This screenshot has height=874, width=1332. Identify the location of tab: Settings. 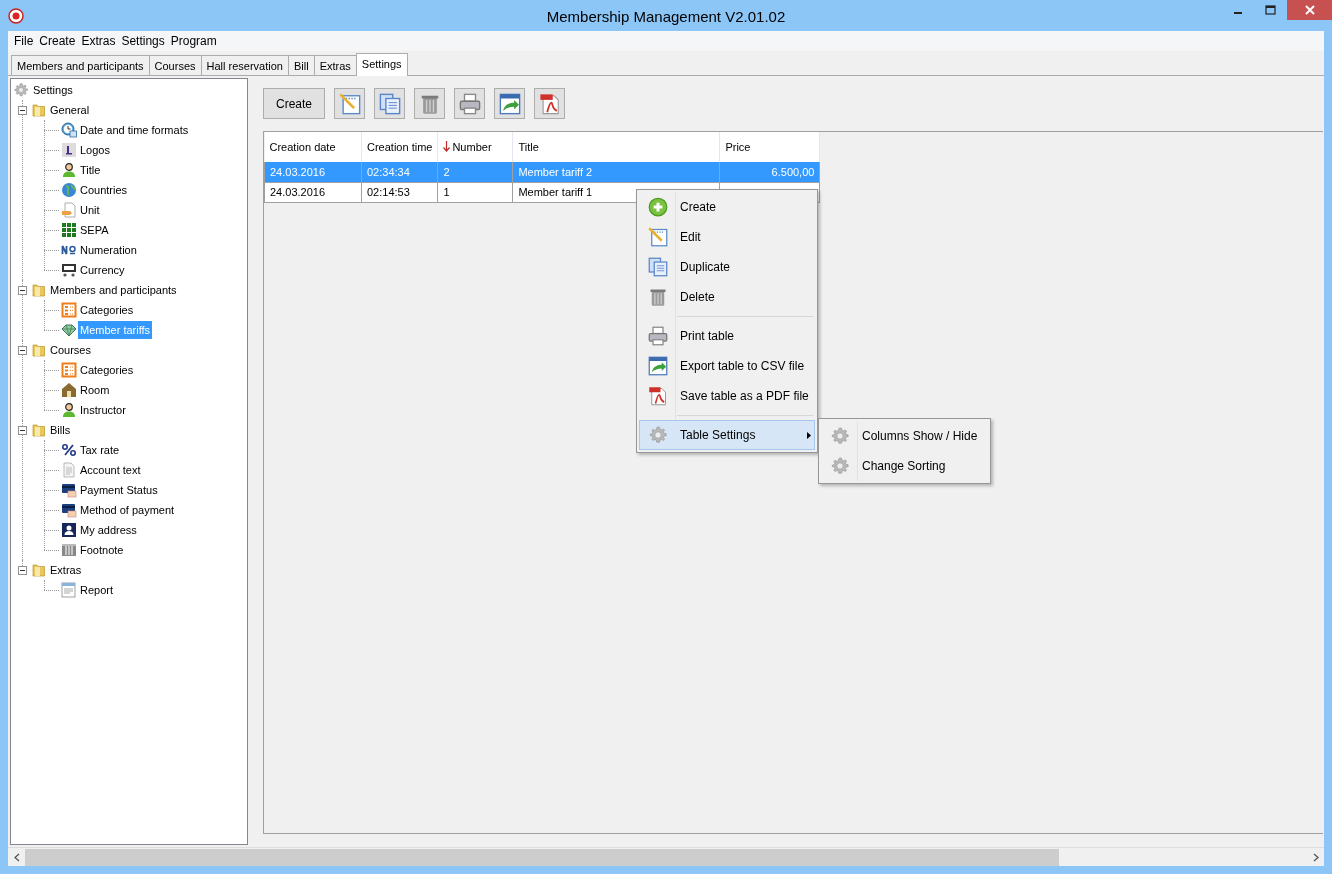
(381, 64).